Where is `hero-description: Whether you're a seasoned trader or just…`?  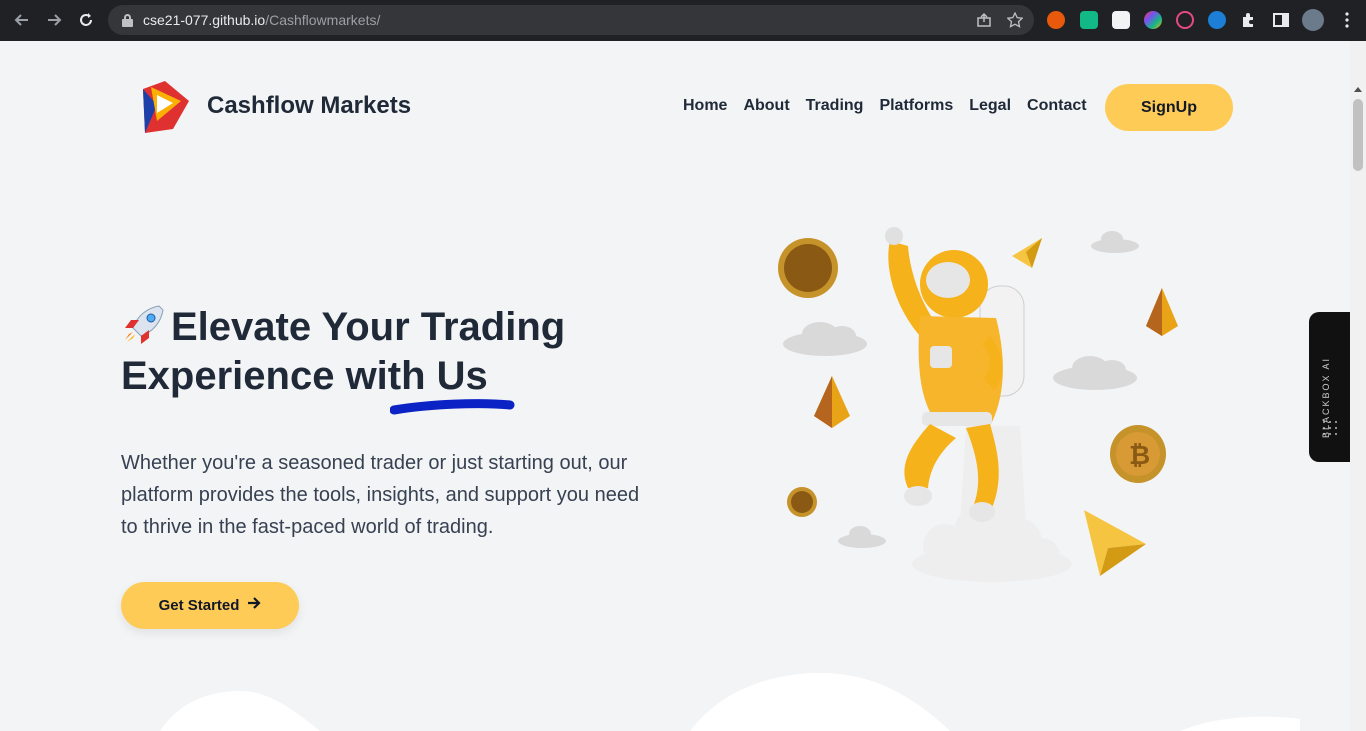
hero-description: Whether you're a seasoned trader or just… is located at coordinates (380, 495).